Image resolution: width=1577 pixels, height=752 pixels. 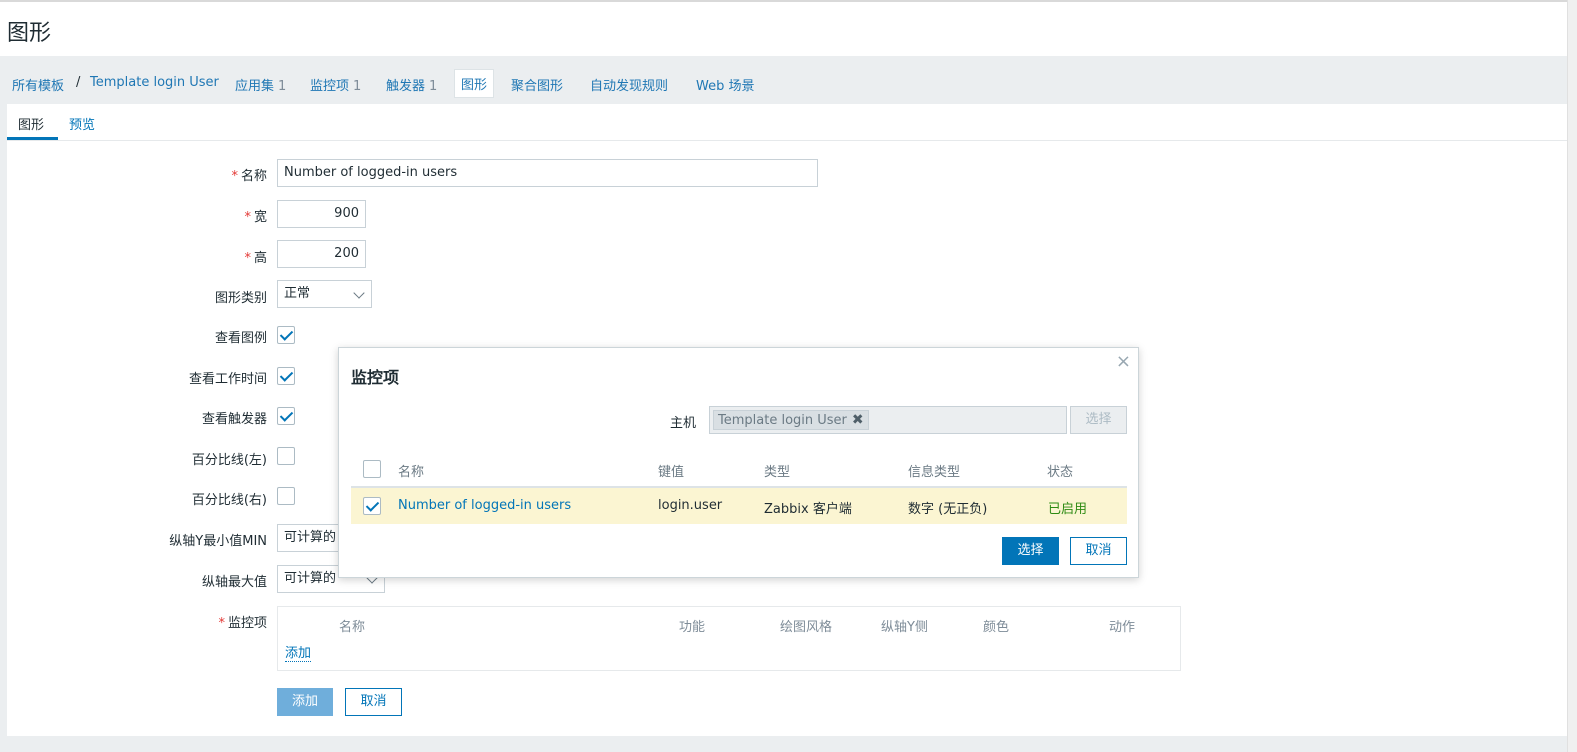 What do you see at coordinates (357, 86) in the screenshot?
I see `nav-items-count: 1` at bounding box center [357, 86].